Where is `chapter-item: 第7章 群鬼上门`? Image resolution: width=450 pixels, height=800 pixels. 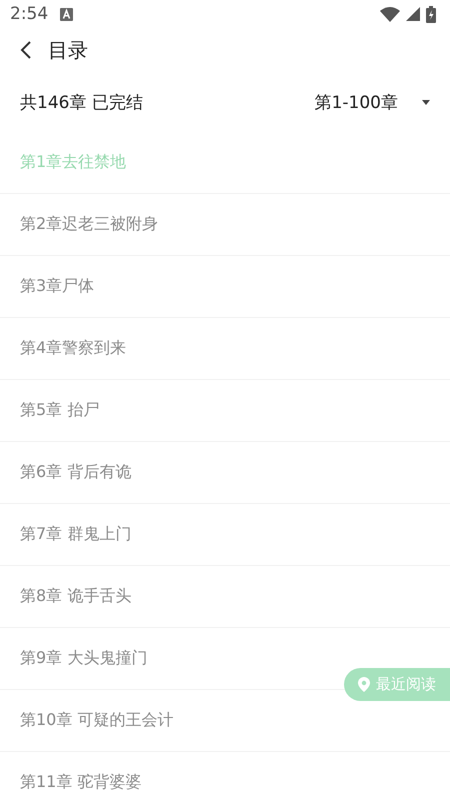 chapter-item: 第7章 群鬼上门 is located at coordinates (76, 534).